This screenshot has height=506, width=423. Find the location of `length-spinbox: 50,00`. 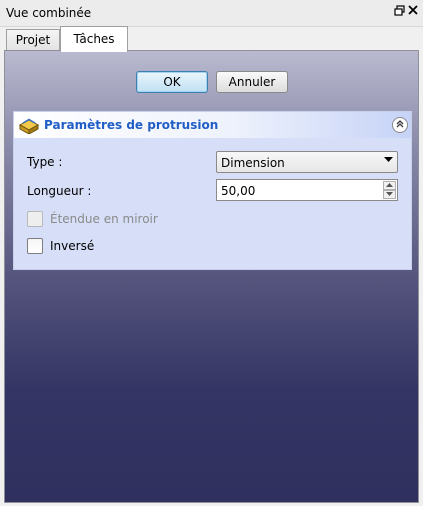

length-spinbox: 50,00 is located at coordinates (307, 190).